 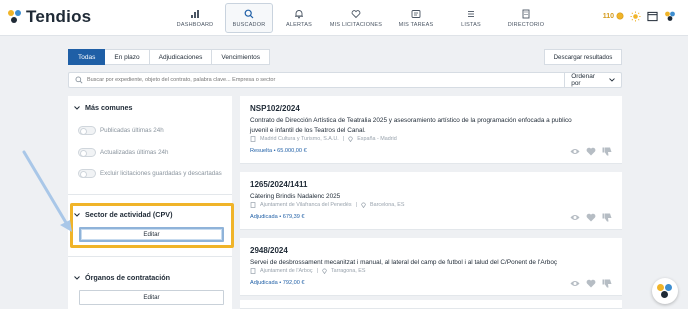 What do you see at coordinates (277, 217) in the screenshot?
I see `tender-status: Adjudicada • 679,39 €` at bounding box center [277, 217].